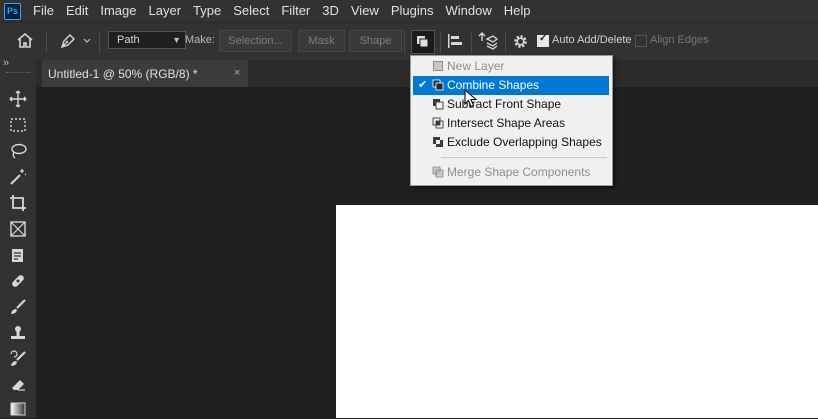 This screenshot has height=419, width=818. What do you see at coordinates (438, 142) in the screenshot?
I see `exclude-overlapping-shapes-icon` at bounding box center [438, 142].